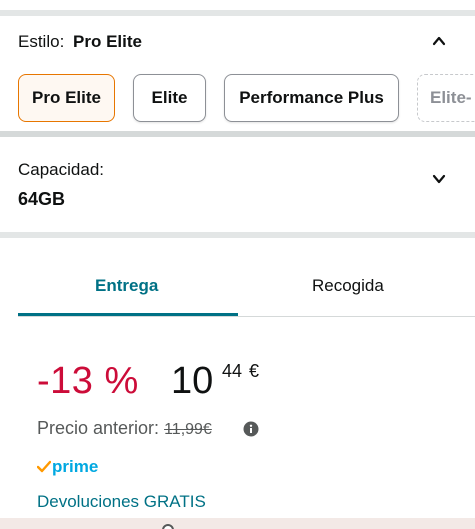  I want to click on price-whole: 10, so click(192, 381).